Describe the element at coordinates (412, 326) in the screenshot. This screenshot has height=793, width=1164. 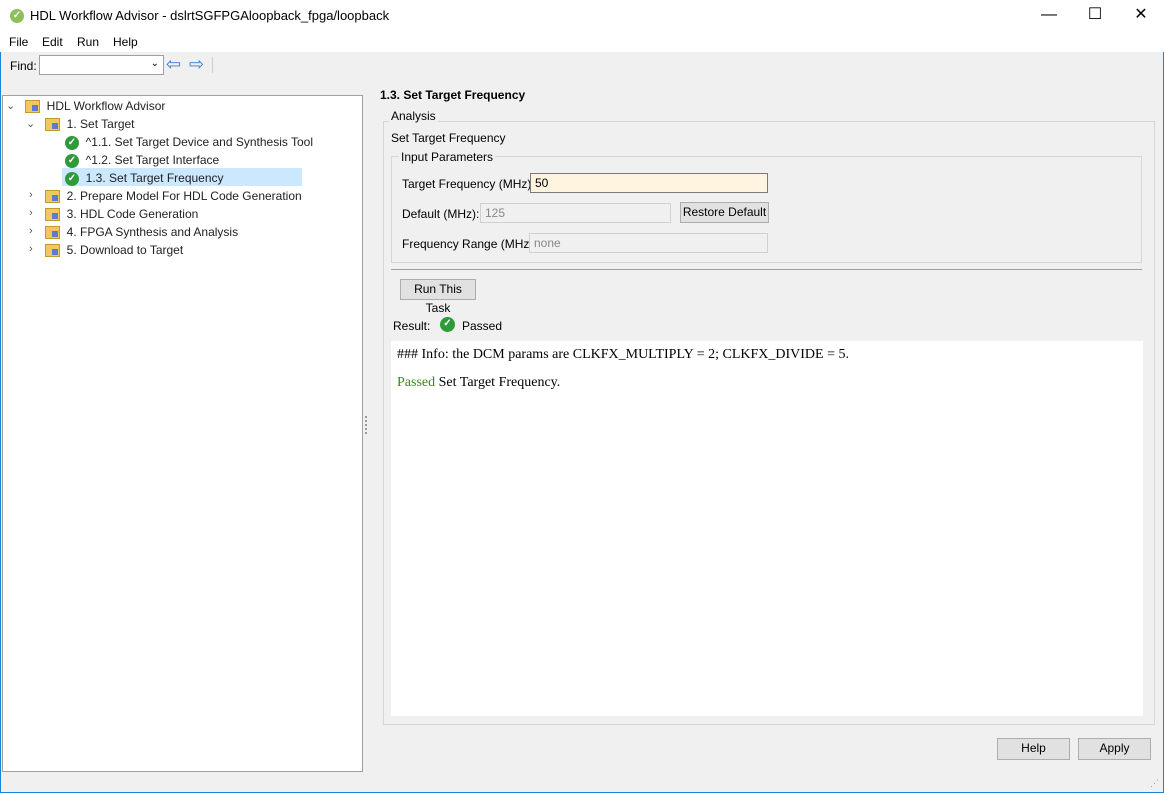
I see `result-label: Result:` at that location.